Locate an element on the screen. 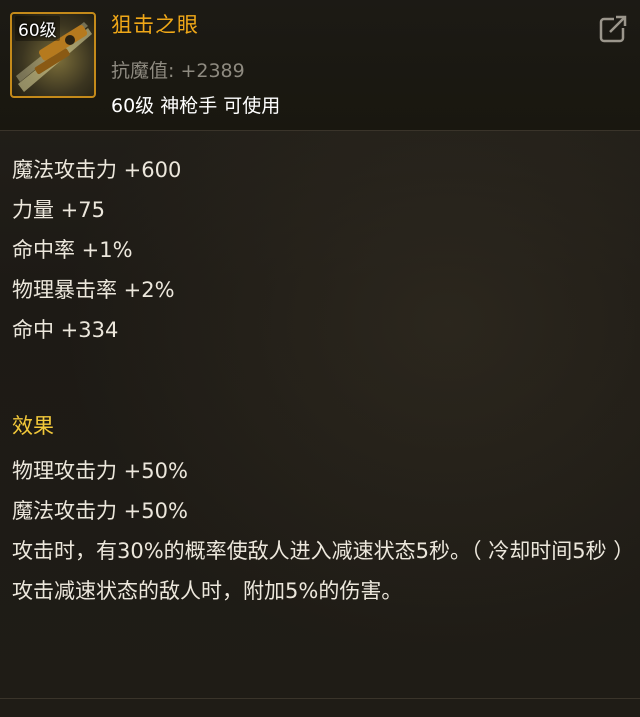 The height and width of the screenshot is (717, 640). effect-line: 物理攻击力 +50% is located at coordinates (100, 471).